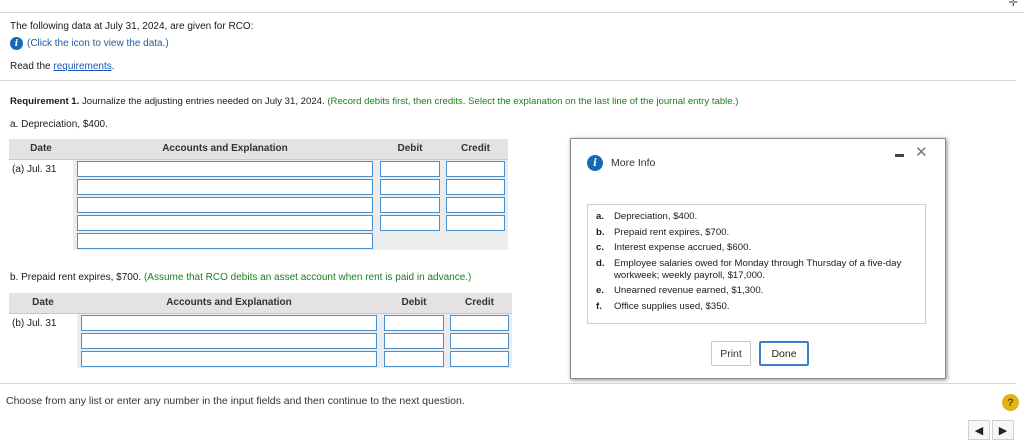  I want to click on dialog-header: i More Info, so click(621, 163).